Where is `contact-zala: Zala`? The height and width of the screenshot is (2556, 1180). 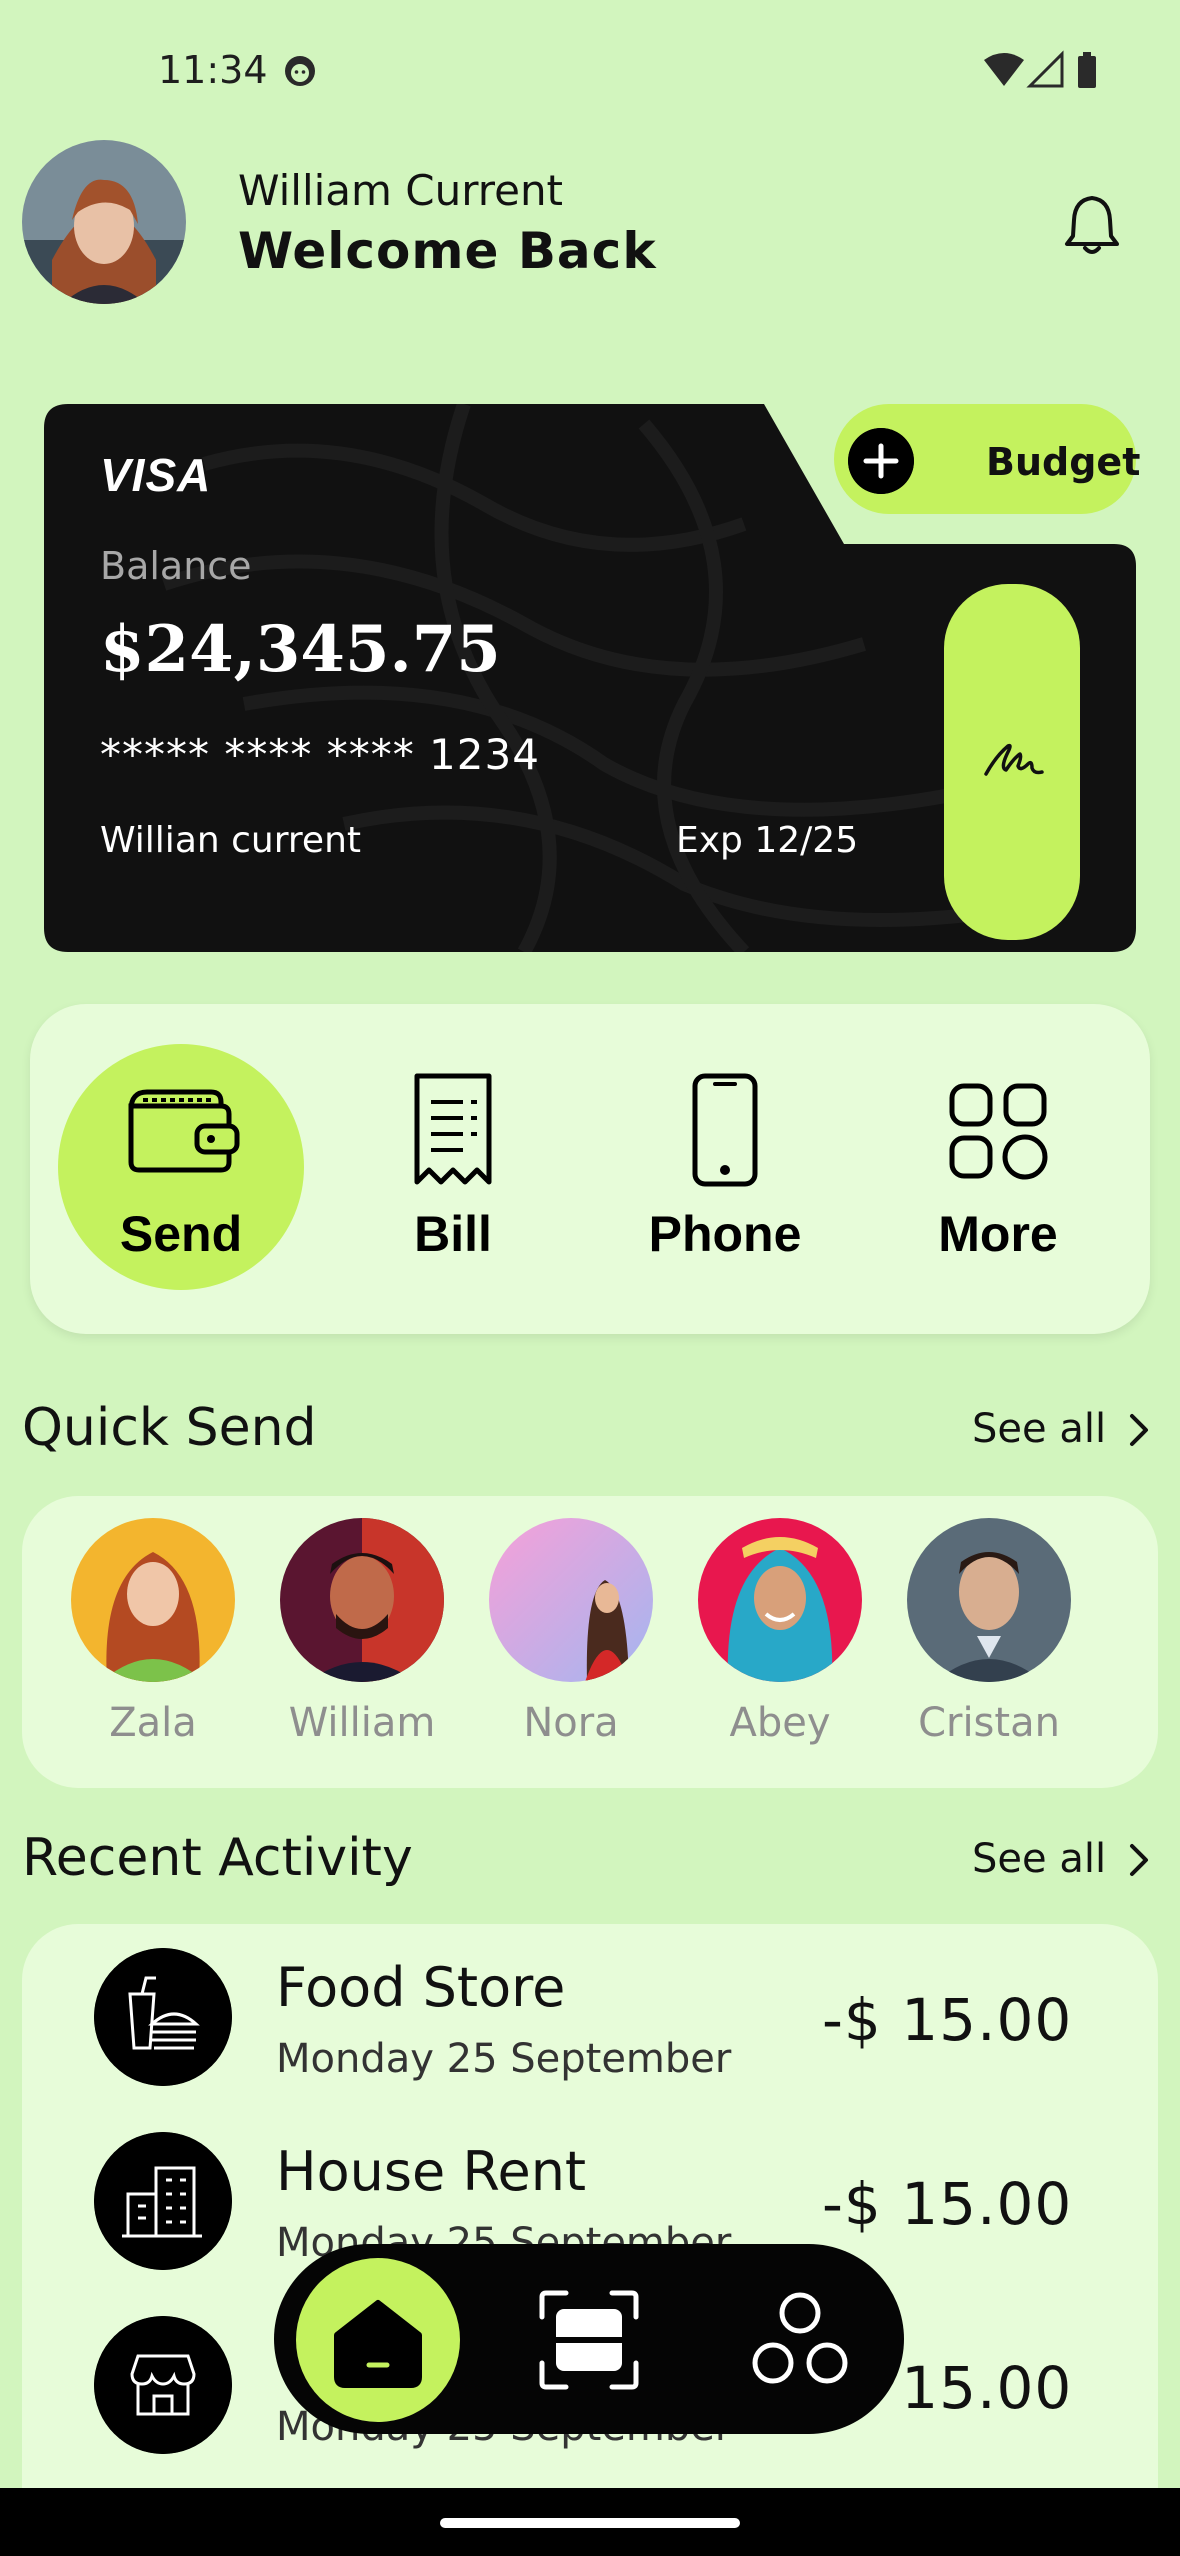
contact-zala: Zala is located at coordinates (153, 1632).